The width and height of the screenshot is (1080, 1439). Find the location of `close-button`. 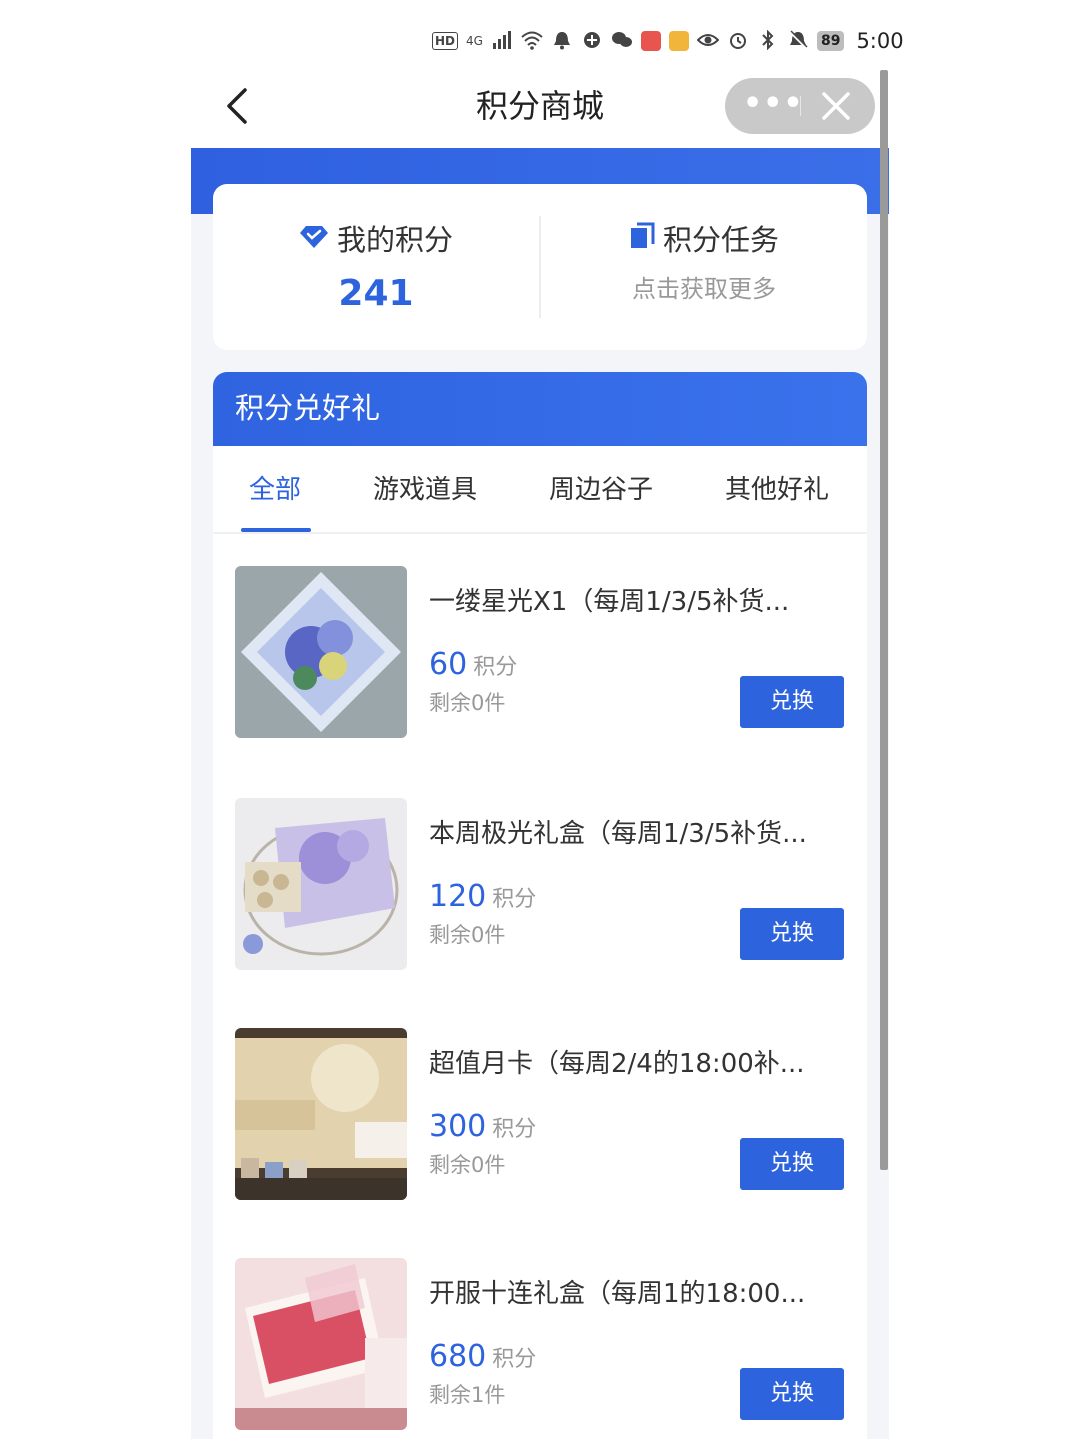

close-button is located at coordinates (836, 106).